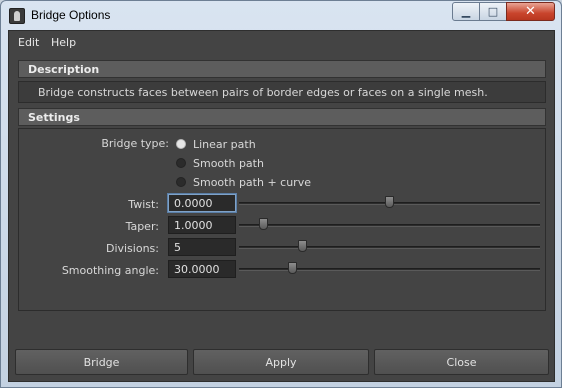 The height and width of the screenshot is (388, 562). What do you see at coordinates (202, 247) in the screenshot?
I see `divisions-field: 5` at bounding box center [202, 247].